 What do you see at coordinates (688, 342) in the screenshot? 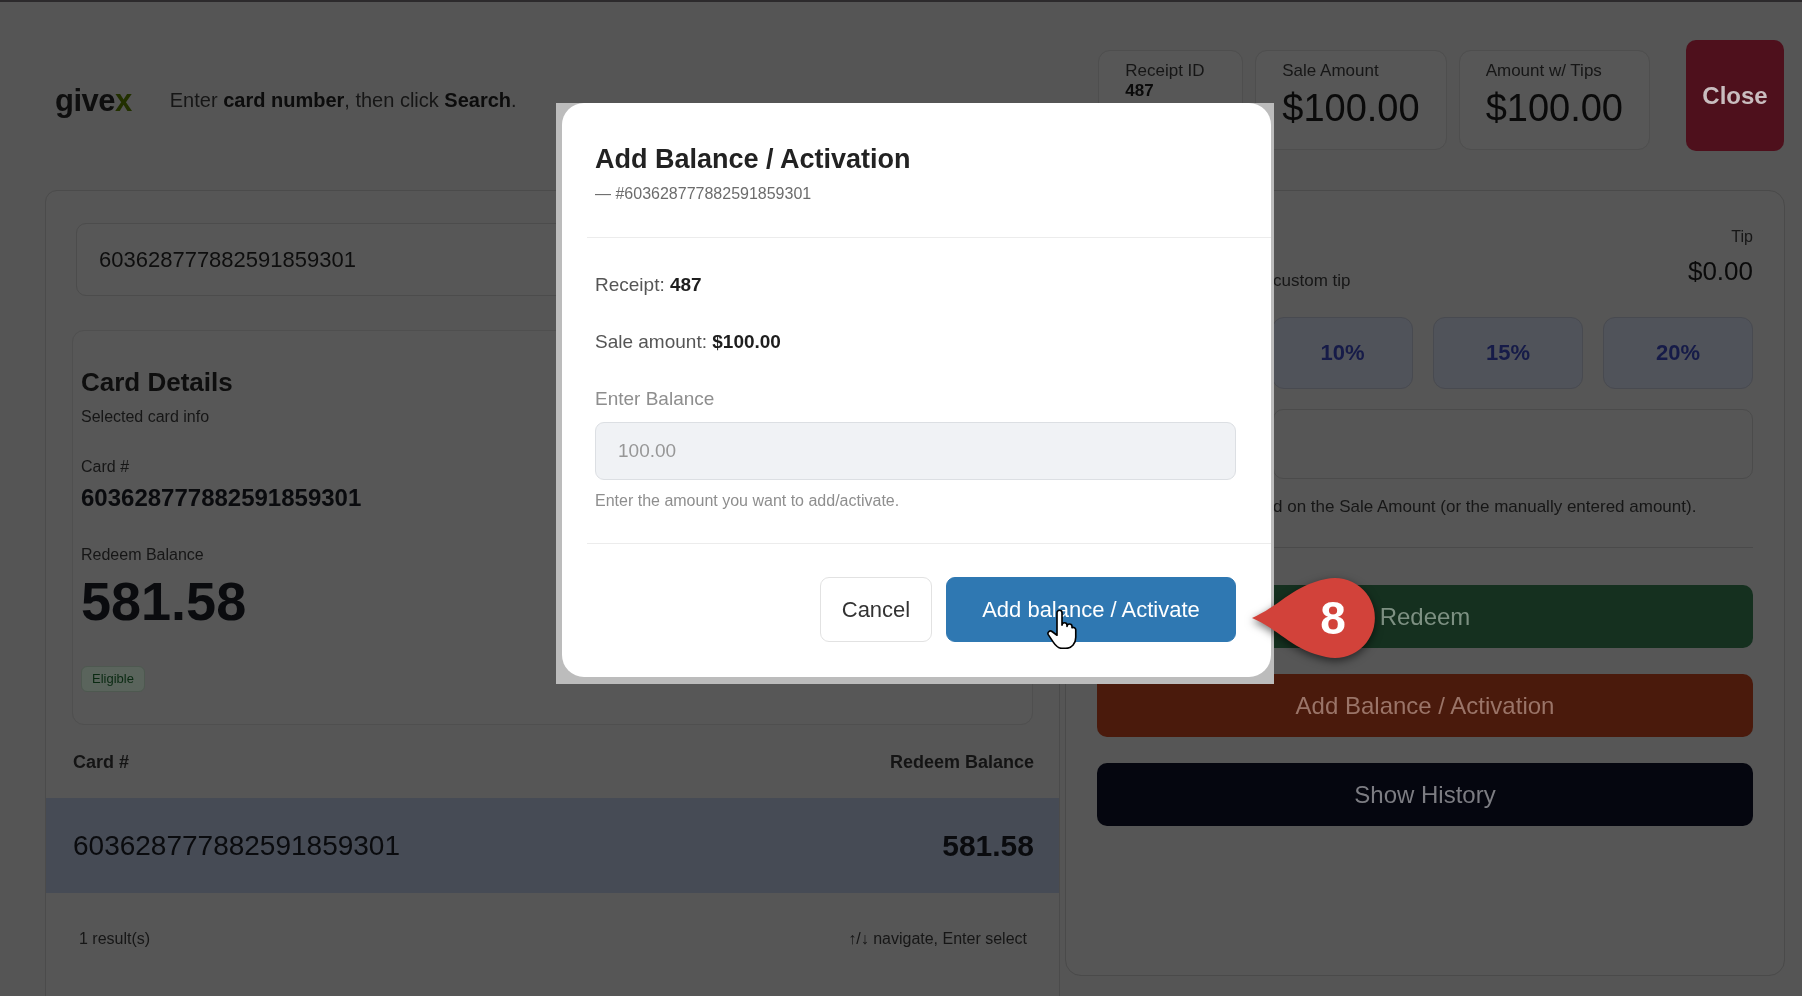
I see `detail-line: Sale amount: $100.00` at bounding box center [688, 342].